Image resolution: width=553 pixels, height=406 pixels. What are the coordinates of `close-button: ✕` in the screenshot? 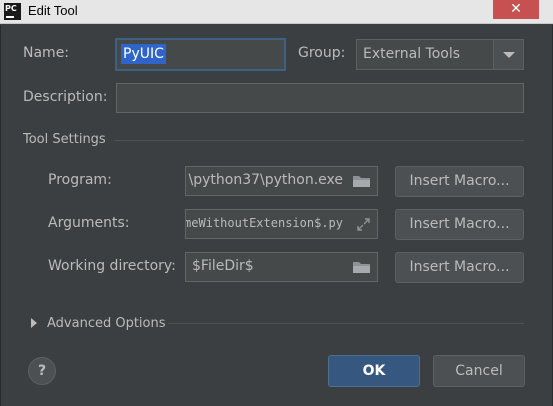 It's located at (516, 9).